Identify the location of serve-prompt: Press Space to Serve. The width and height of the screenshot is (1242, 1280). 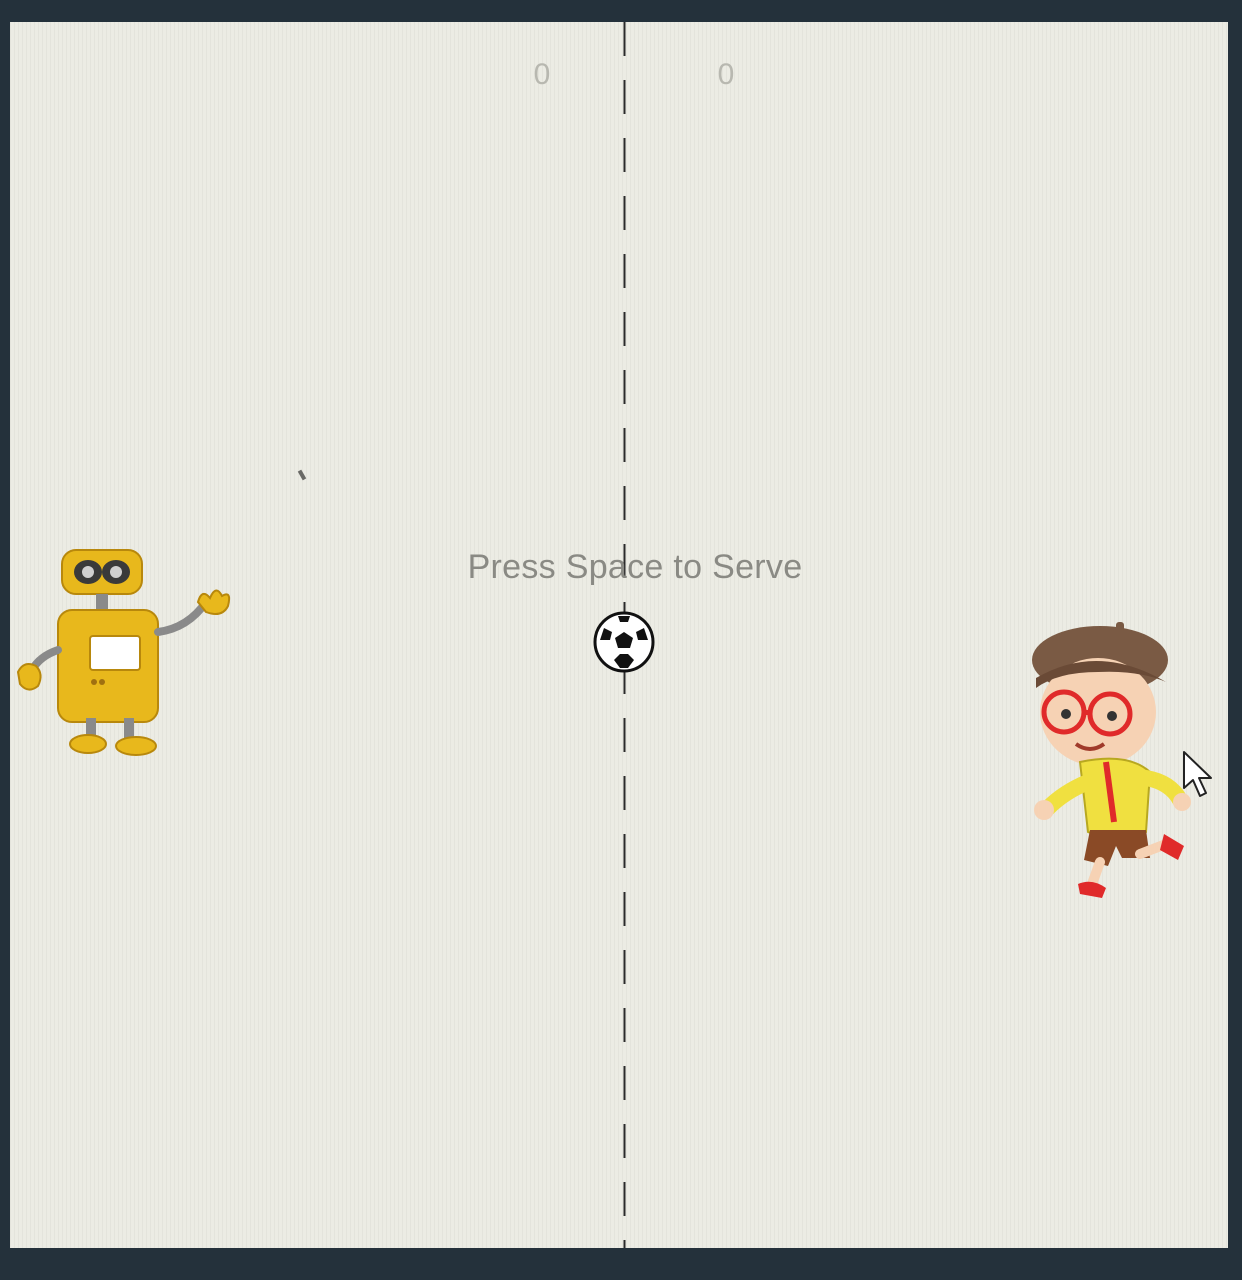
(635, 567).